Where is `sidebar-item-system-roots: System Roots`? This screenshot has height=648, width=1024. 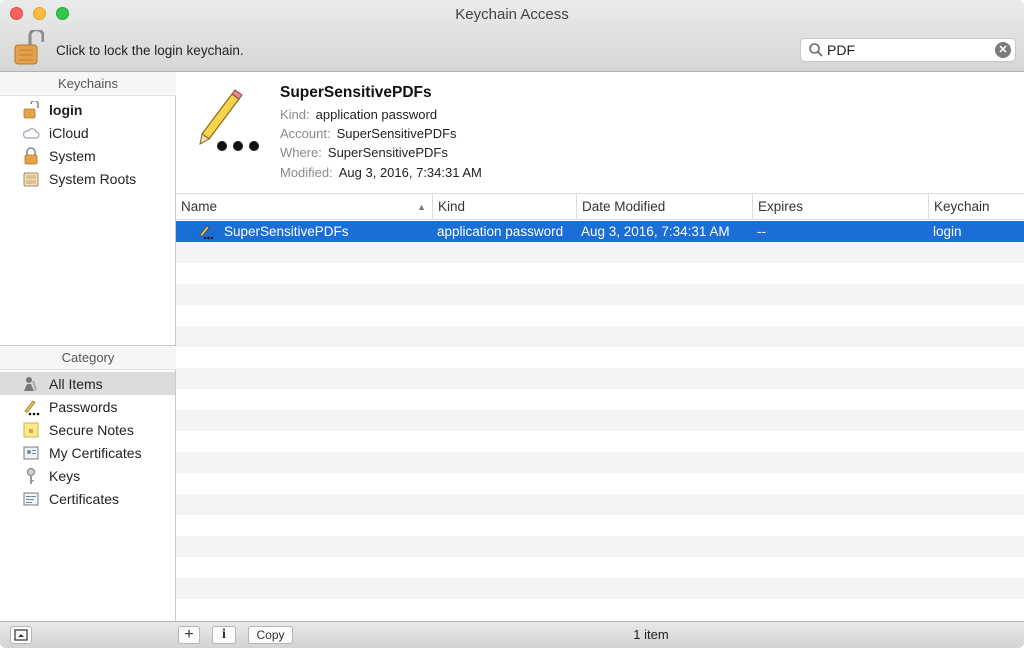 sidebar-item-system-roots: System Roots is located at coordinates (87, 178).